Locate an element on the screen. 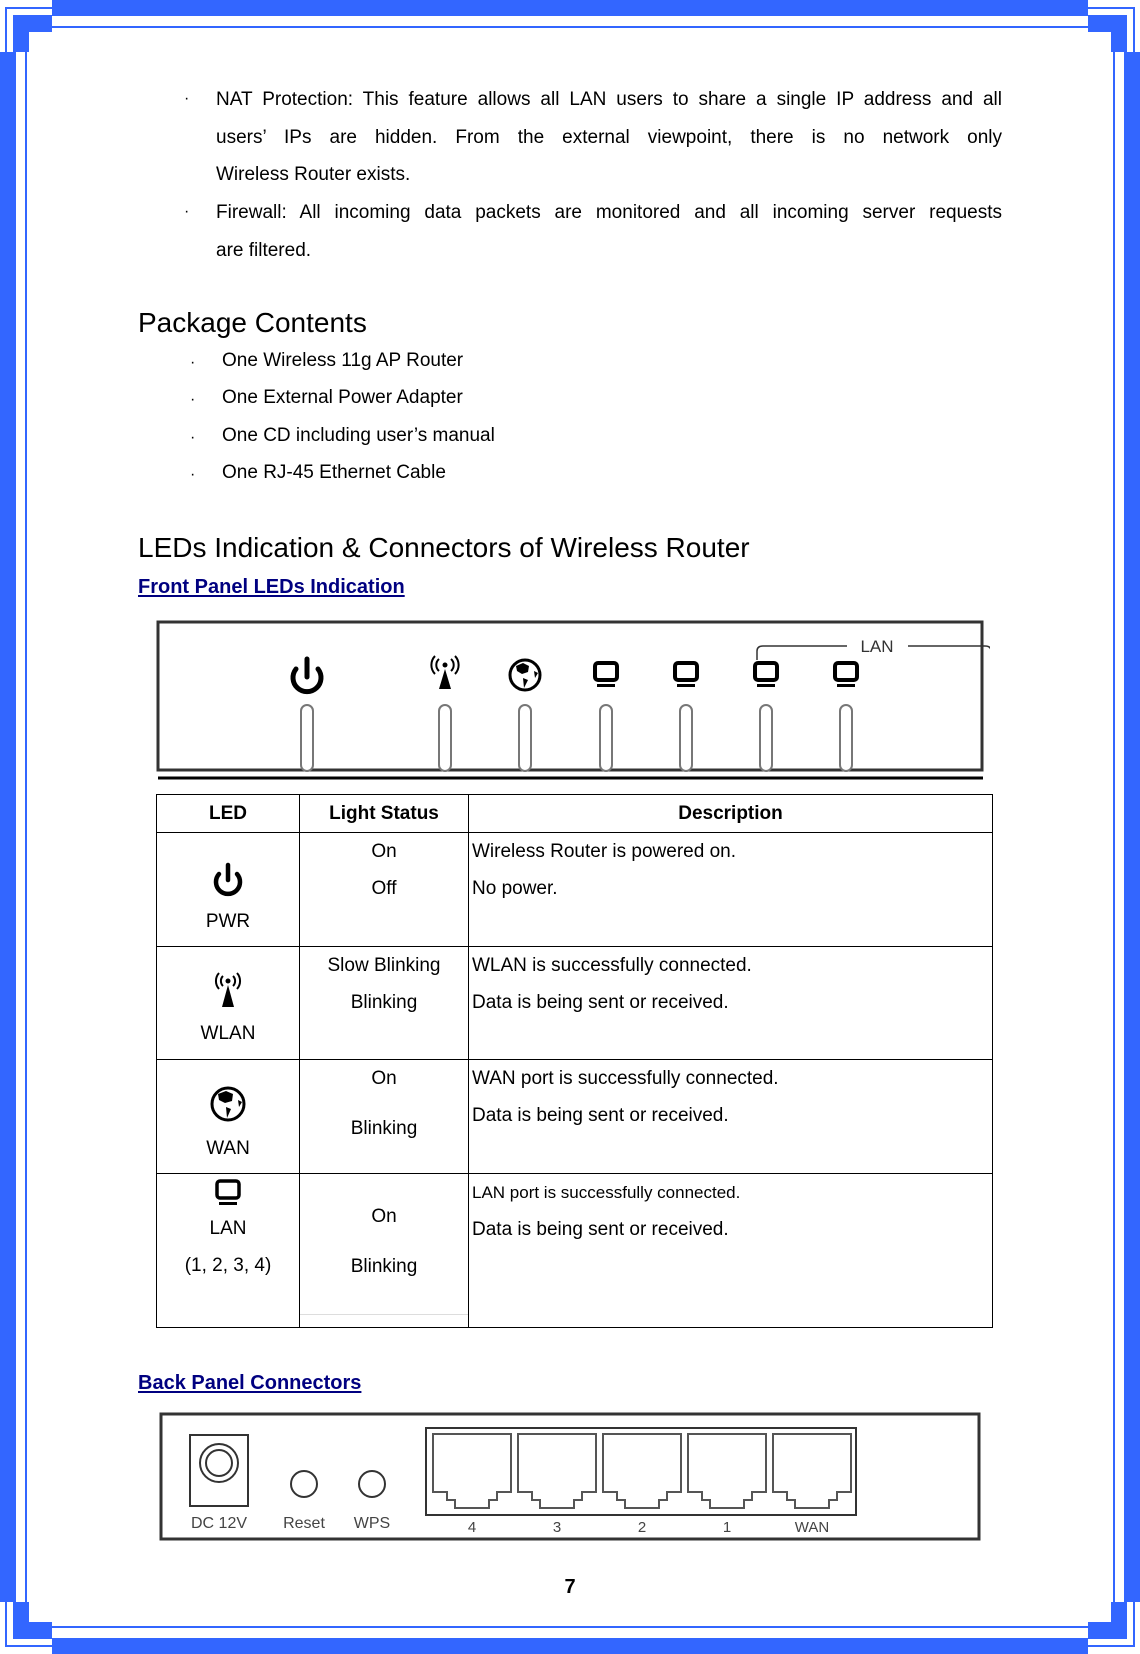 This screenshot has width=1140, height=1654. status-cell: On Off is located at coordinates (384, 889).